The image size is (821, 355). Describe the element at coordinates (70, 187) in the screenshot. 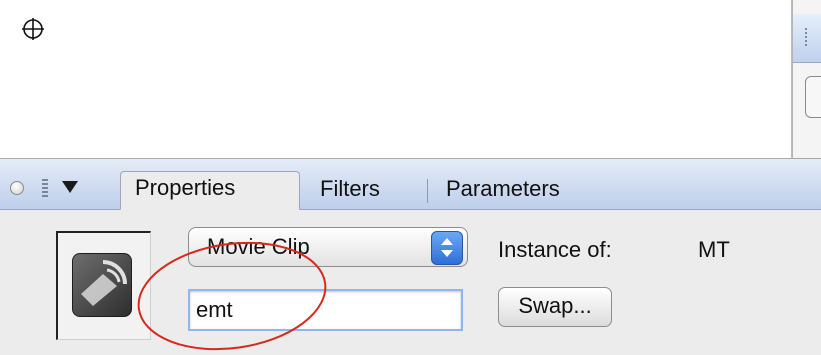

I see `disclosure-triangle-icon` at that location.